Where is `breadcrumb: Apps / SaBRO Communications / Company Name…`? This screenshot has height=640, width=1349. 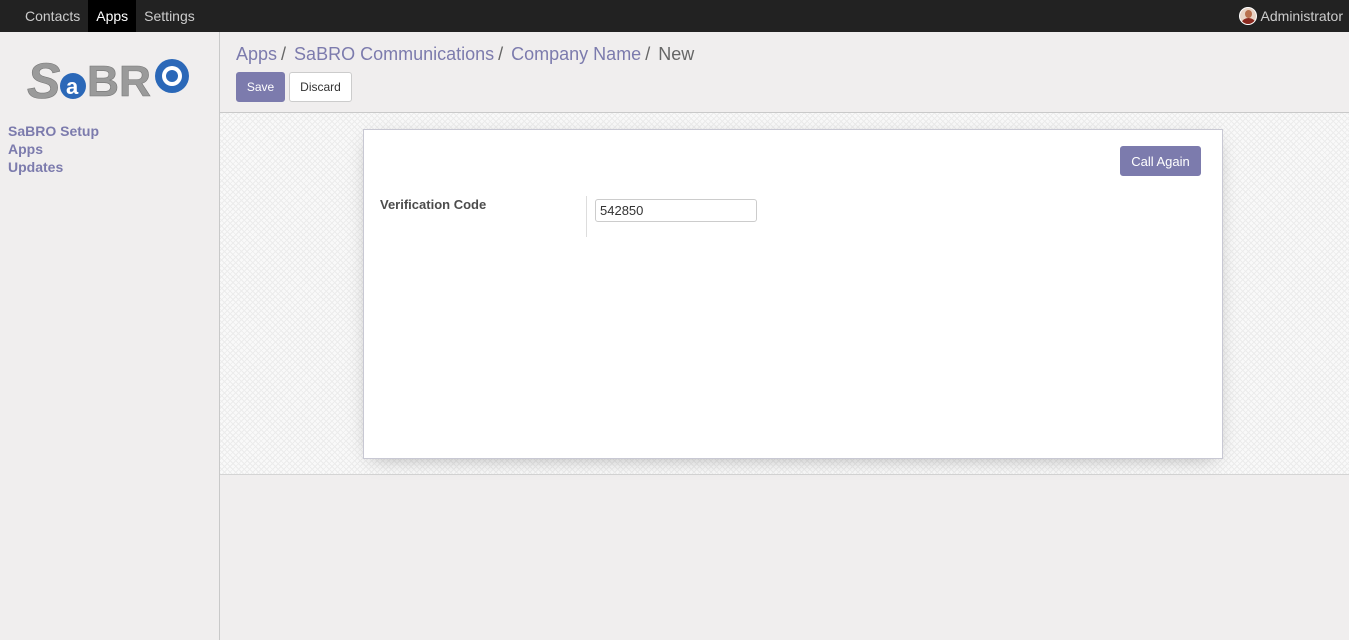 breadcrumb: Apps / SaBRO Communications / Company Name… is located at coordinates (465, 54).